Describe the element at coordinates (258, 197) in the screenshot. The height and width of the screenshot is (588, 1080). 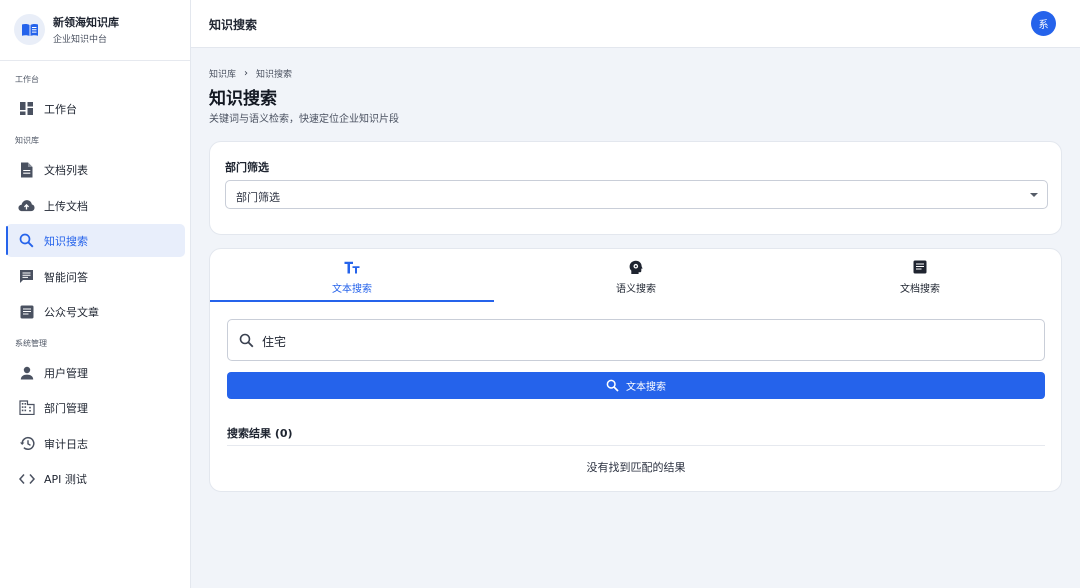
I see `department-select-value: 部门筛选` at that location.